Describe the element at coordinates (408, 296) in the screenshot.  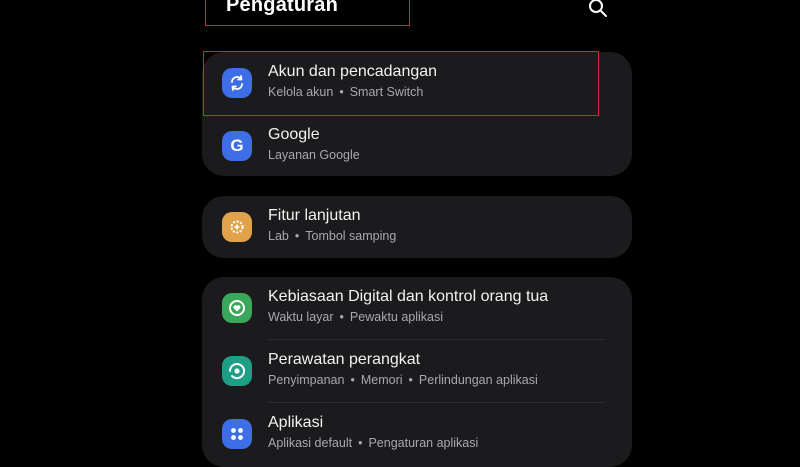
I see `settings-item-label: Kebiasaan Digital dan kontrol orang tua` at that location.